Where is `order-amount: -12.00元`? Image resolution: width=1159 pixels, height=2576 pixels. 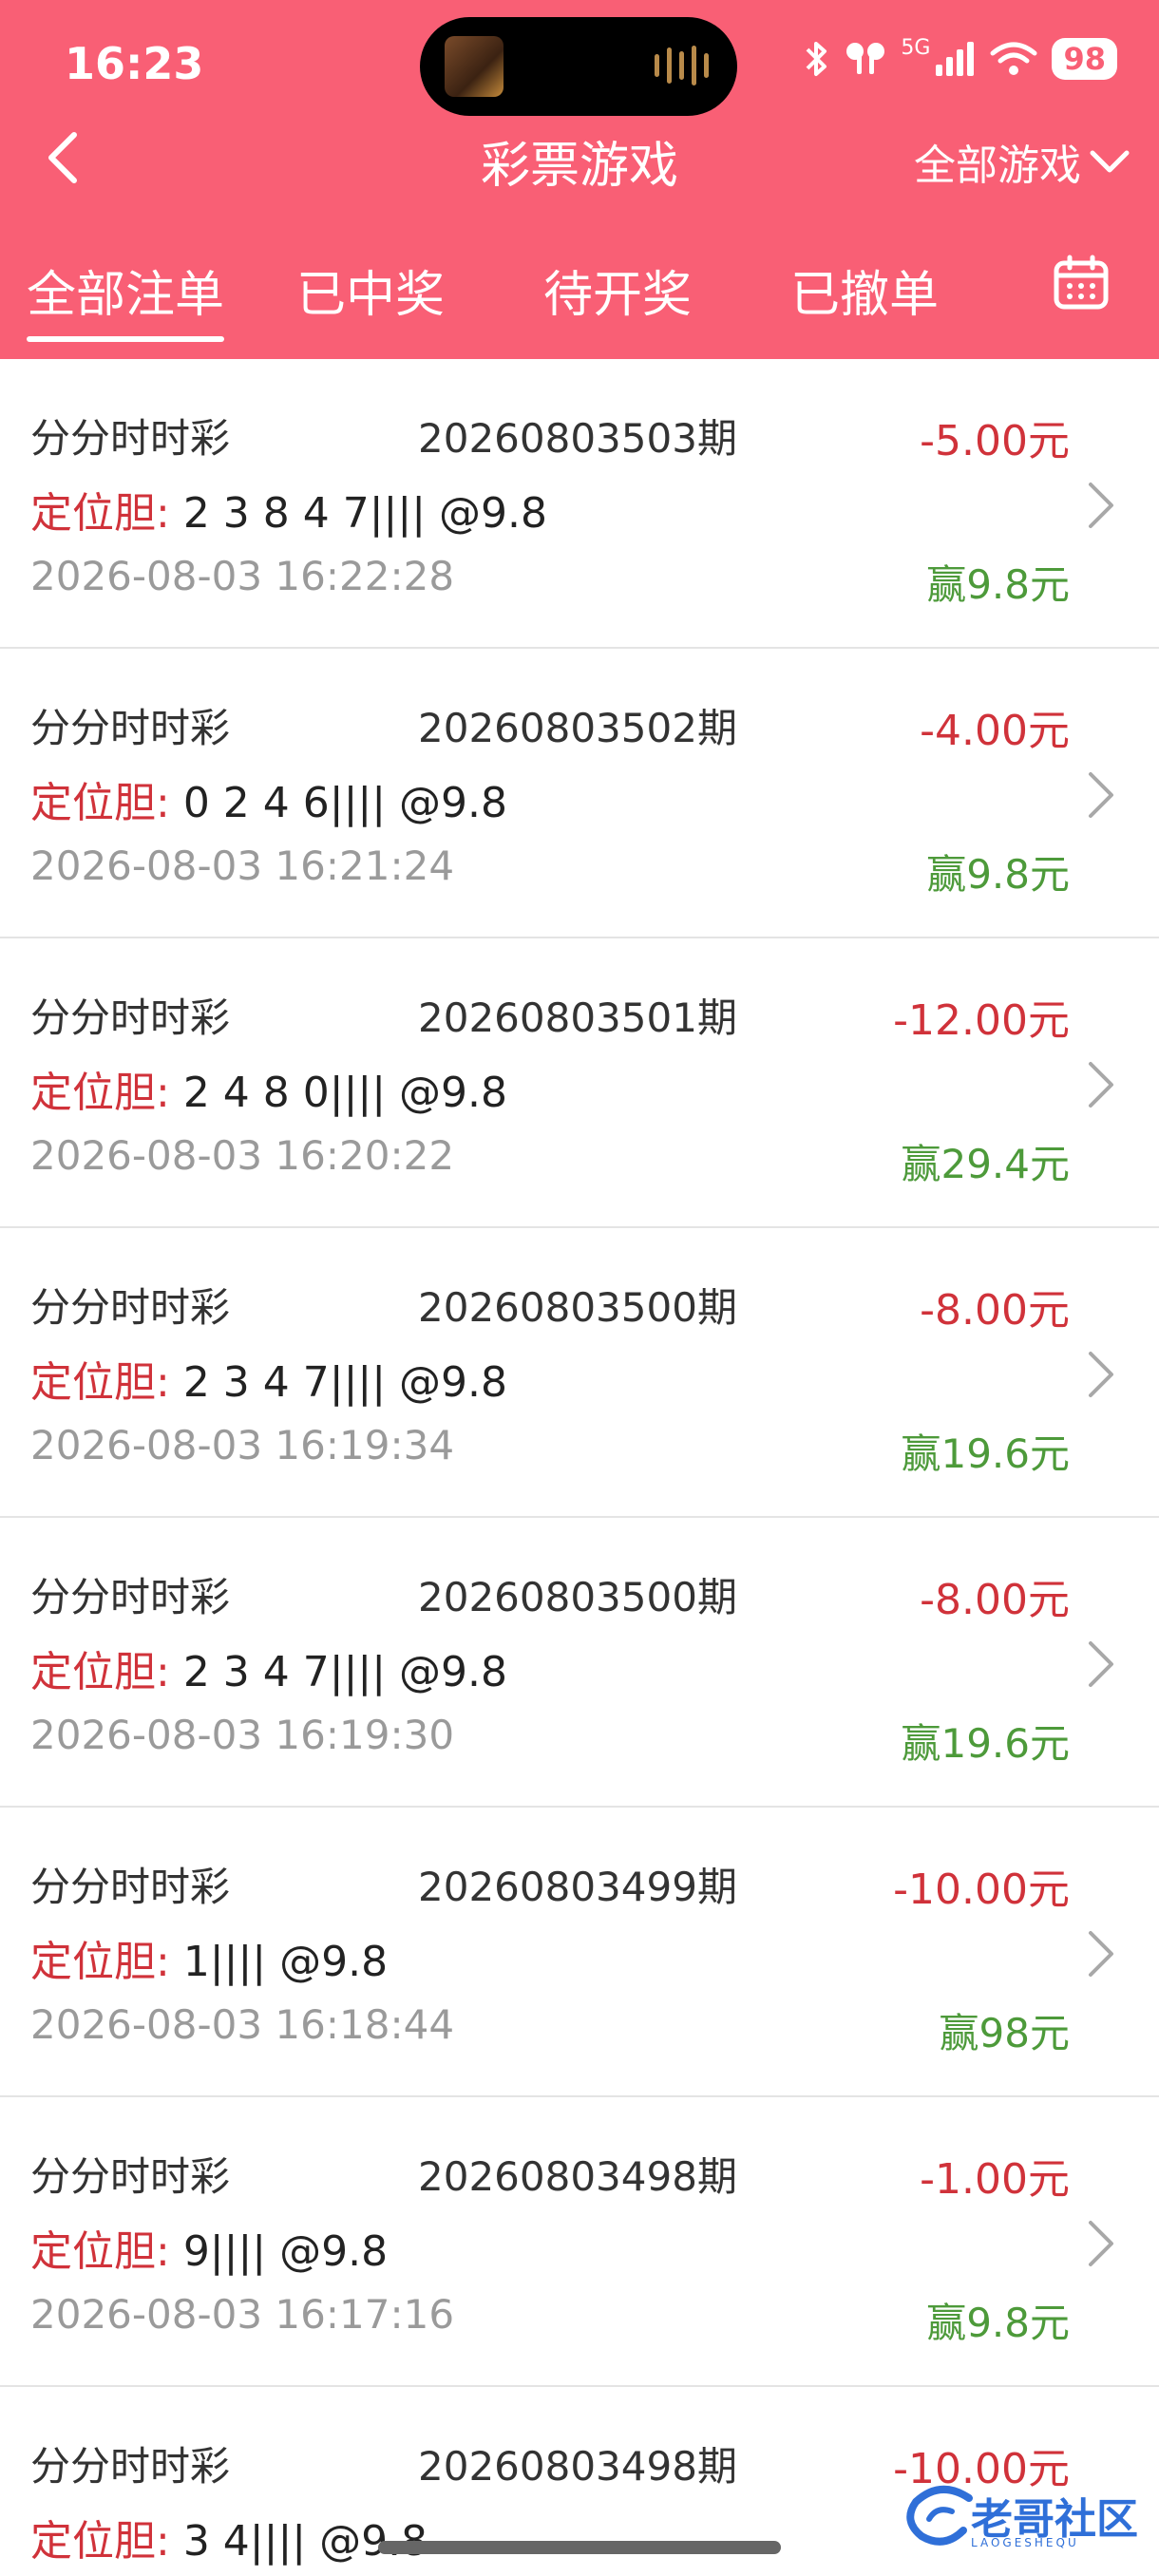 order-amount: -12.00元 is located at coordinates (981, 1020).